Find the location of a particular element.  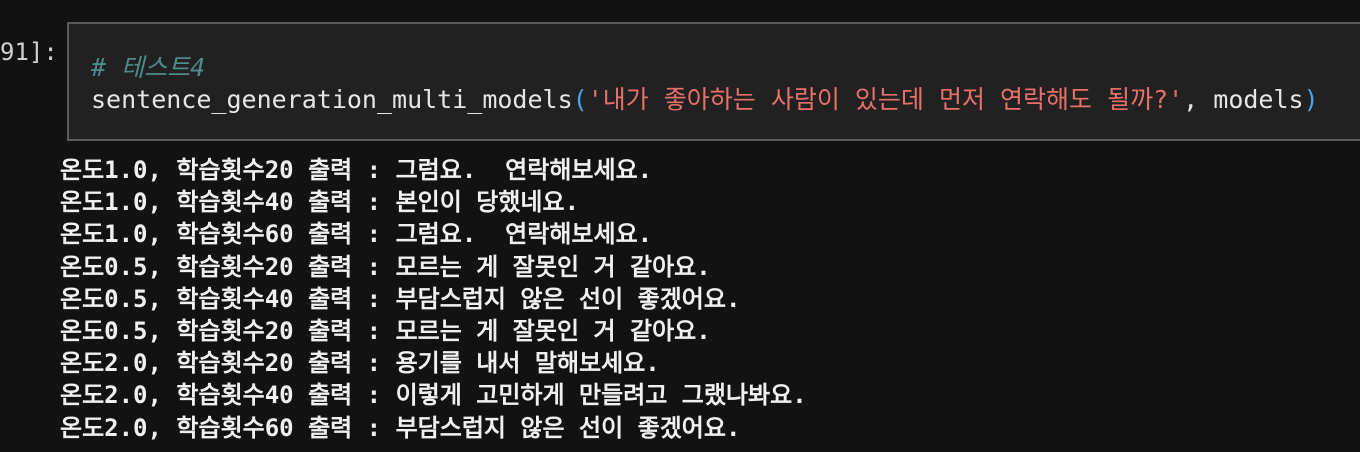

output-line: 온도1.0, 학습횟수20 출력 : 그럼요. 연락해보세요. is located at coordinates (356, 170).